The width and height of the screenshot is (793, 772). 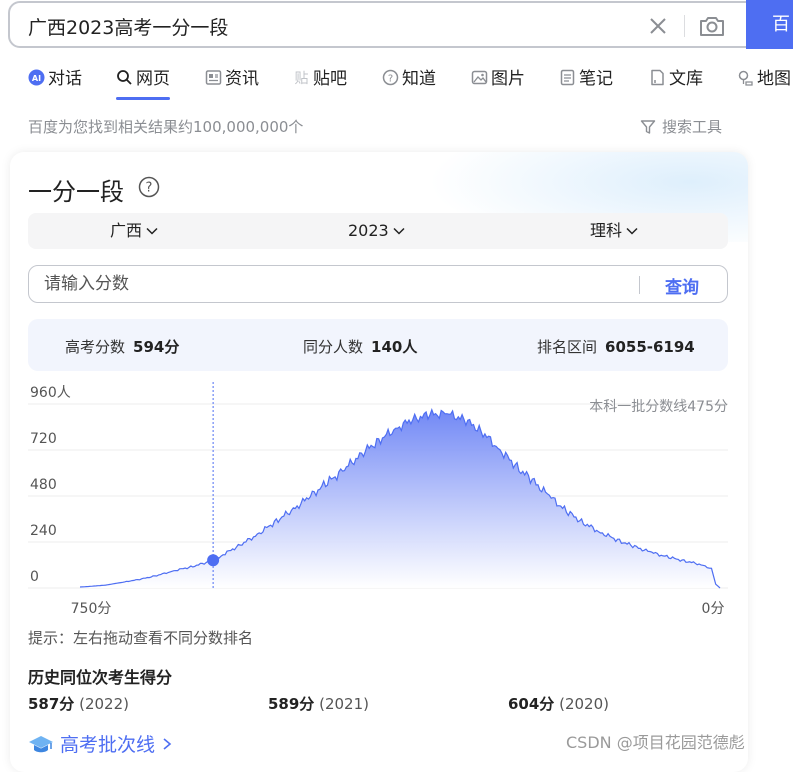 I want to click on year-select: 2023, so click(x=376, y=231).